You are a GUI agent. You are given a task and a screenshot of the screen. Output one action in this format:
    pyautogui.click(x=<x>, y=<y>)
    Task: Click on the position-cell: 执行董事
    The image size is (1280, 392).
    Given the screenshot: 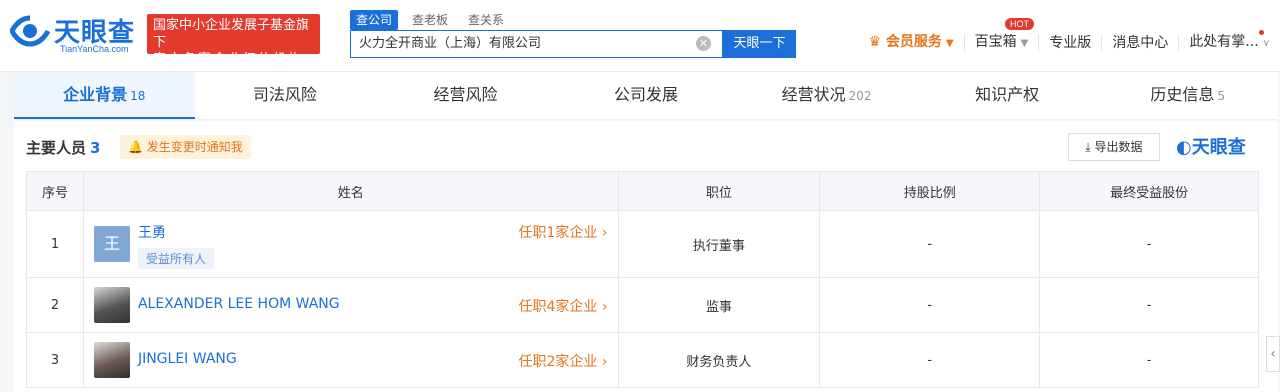 What is the action you would take?
    pyautogui.click(x=719, y=244)
    